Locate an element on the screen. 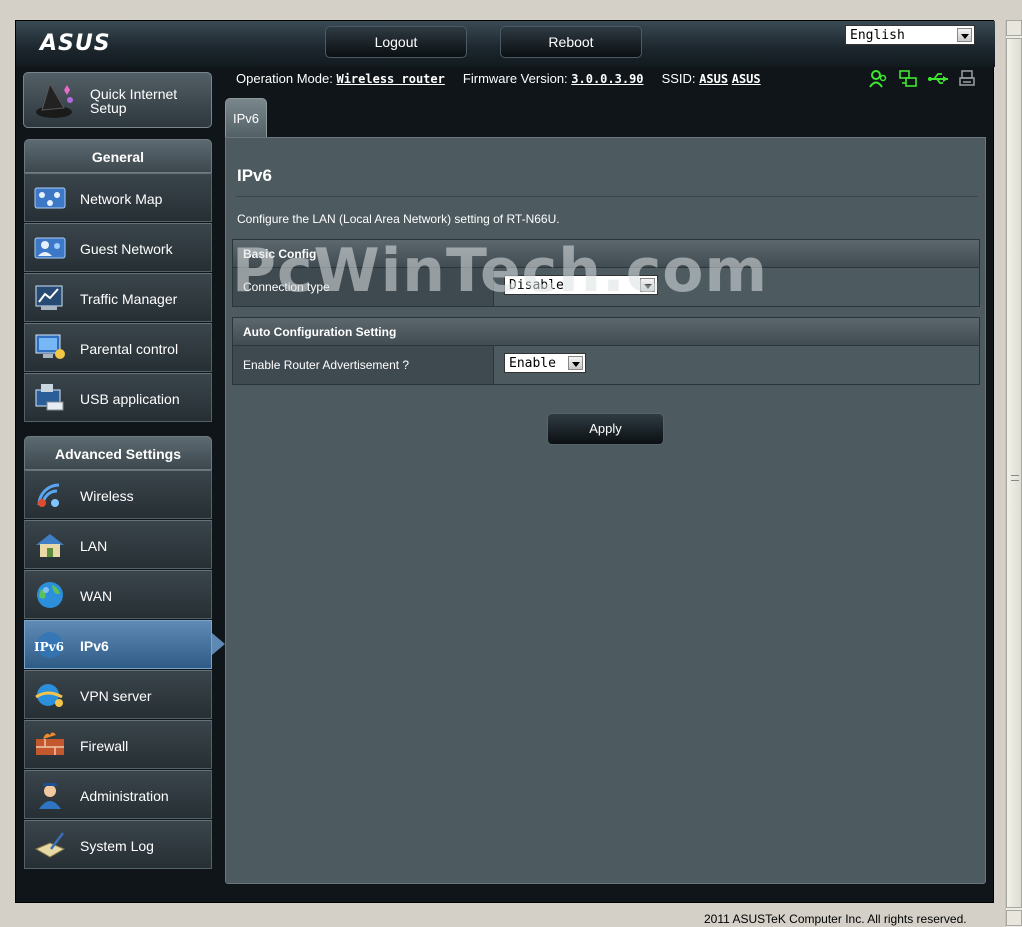 The image size is (1022, 927). sidebar-item-label: System Log is located at coordinates (117, 846).